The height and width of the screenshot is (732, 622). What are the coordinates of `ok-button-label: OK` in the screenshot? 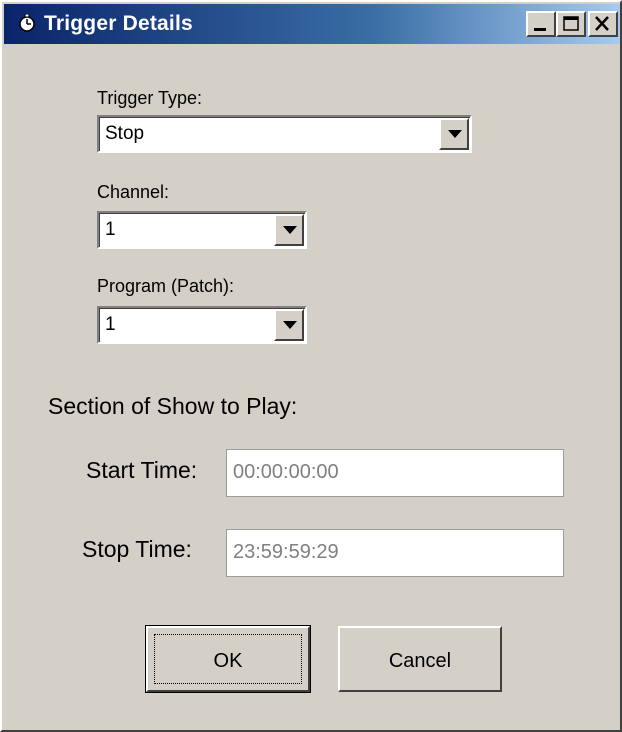 It's located at (228, 661).